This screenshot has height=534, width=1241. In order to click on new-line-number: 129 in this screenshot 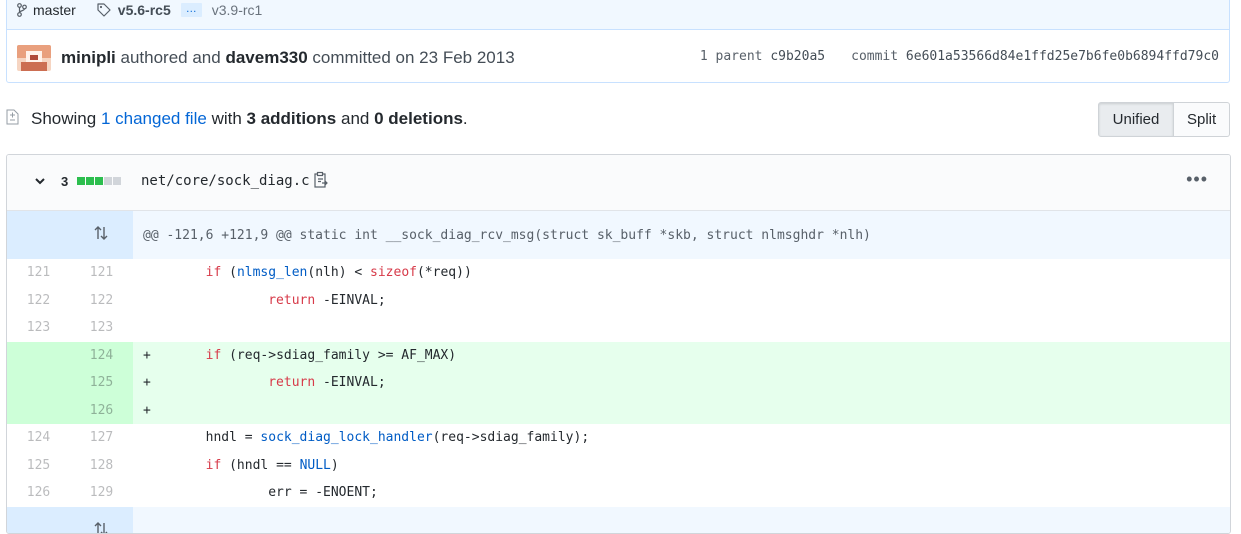, I will do `click(101, 493)`.